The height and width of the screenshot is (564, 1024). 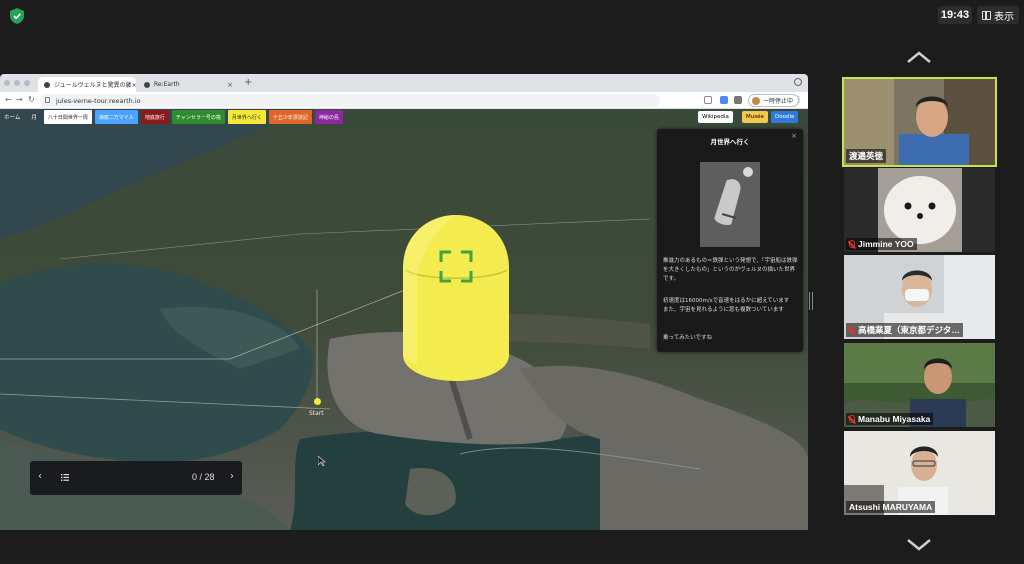 I want to click on paused-label: 一時停止中, so click(x=778, y=101).